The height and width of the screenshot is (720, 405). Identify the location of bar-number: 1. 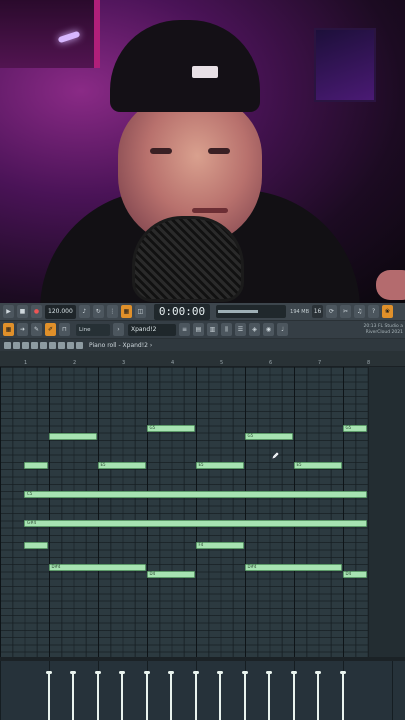
(26, 363).